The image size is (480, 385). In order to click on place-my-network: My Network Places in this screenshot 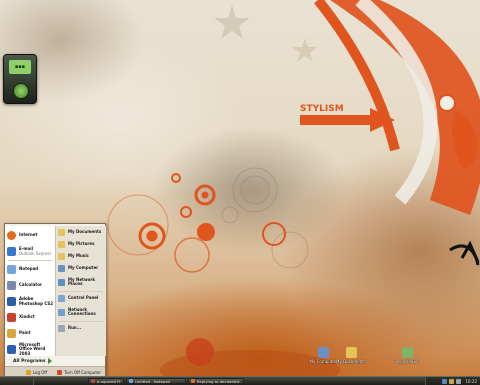, I will do `click(81, 282)`.